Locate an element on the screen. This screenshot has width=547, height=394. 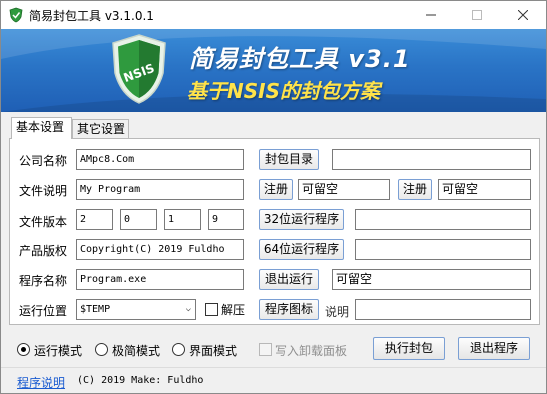
copyright-text: (C) 2019 Make: Fuldho is located at coordinates (140, 380).